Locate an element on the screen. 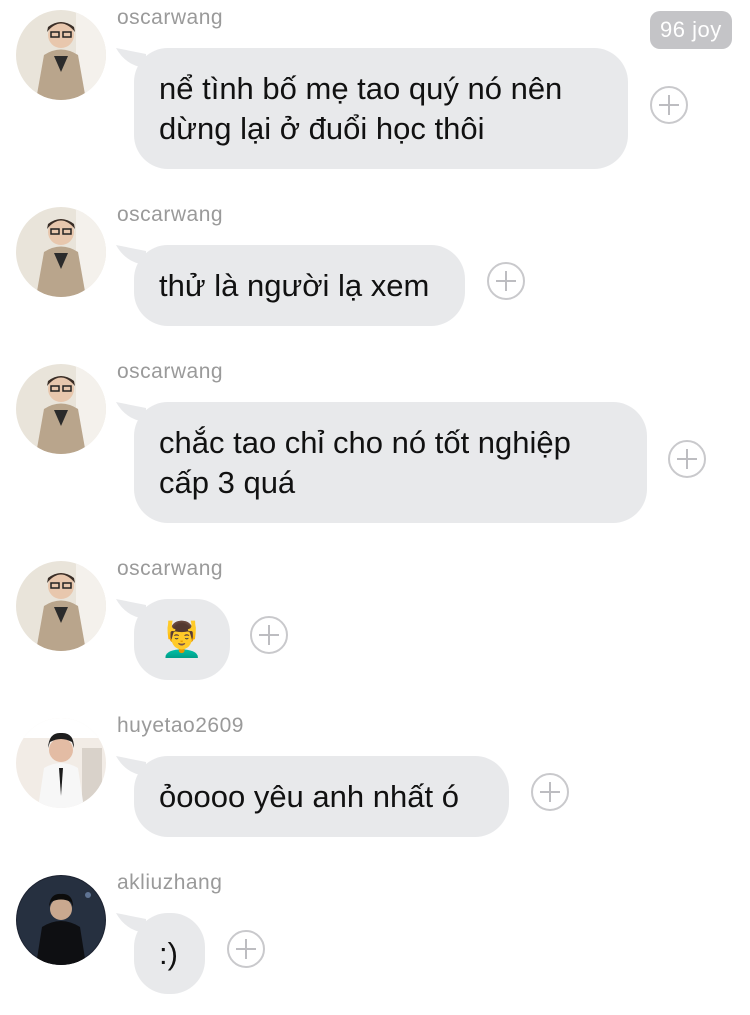 The image size is (750, 1015). message-text: :) is located at coordinates (168, 953).